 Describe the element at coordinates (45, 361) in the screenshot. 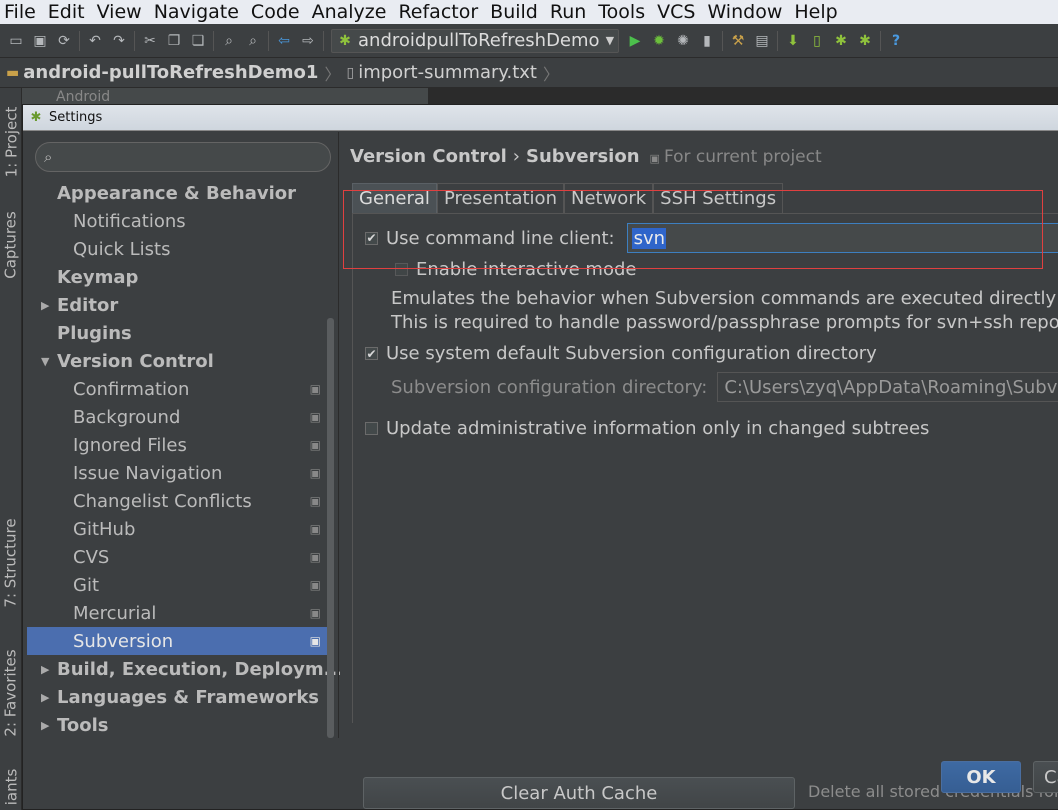

I see `chevron-down-icon: ▼` at that location.